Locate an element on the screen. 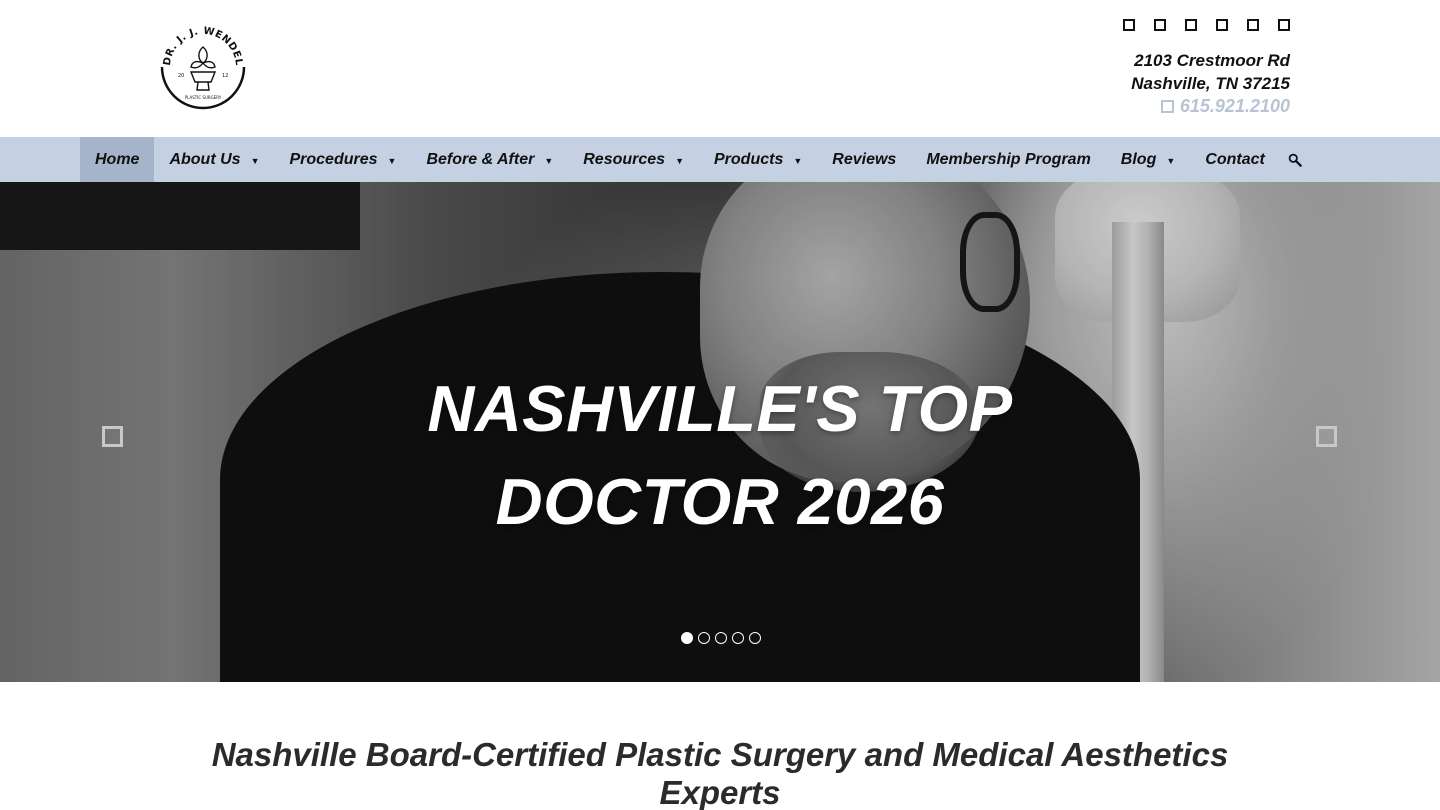  nav-item-home: Home is located at coordinates (117, 159).